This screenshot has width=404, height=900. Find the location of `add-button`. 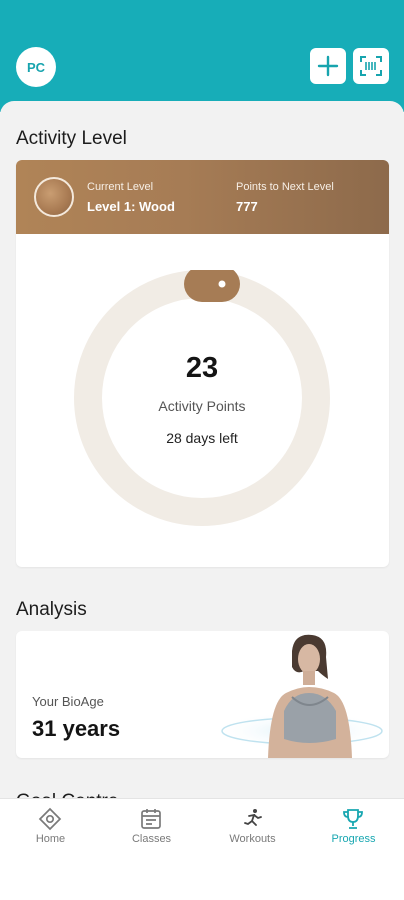

add-button is located at coordinates (328, 66).